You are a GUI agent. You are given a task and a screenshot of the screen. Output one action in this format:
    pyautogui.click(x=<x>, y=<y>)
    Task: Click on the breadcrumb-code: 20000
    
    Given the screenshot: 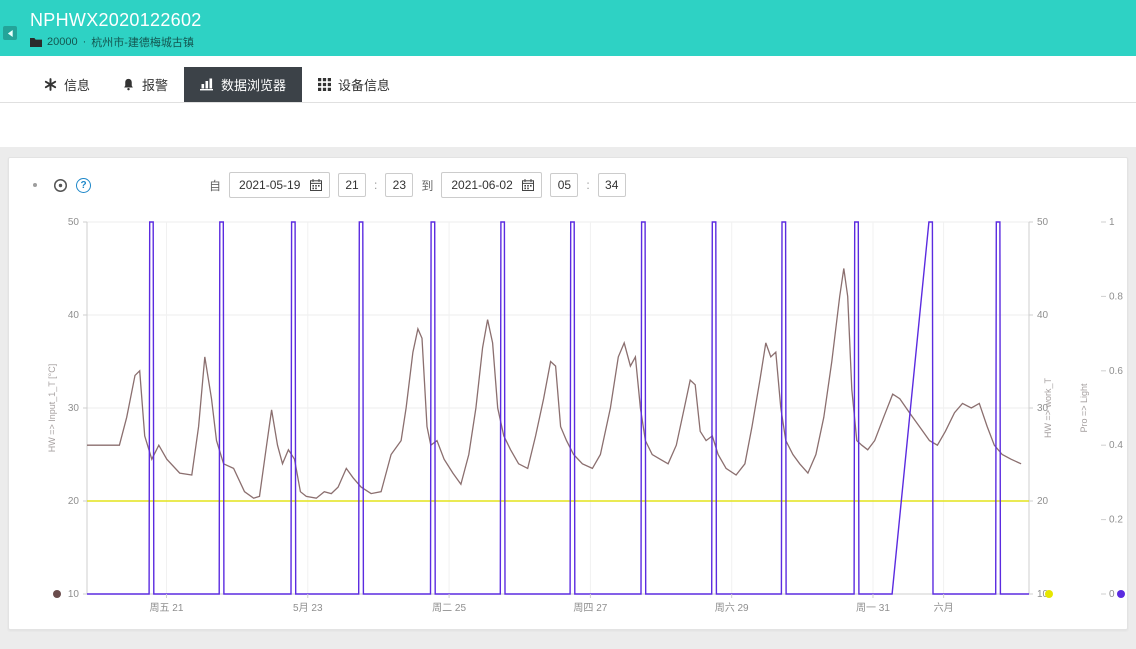 What is the action you would take?
    pyautogui.click(x=62, y=42)
    